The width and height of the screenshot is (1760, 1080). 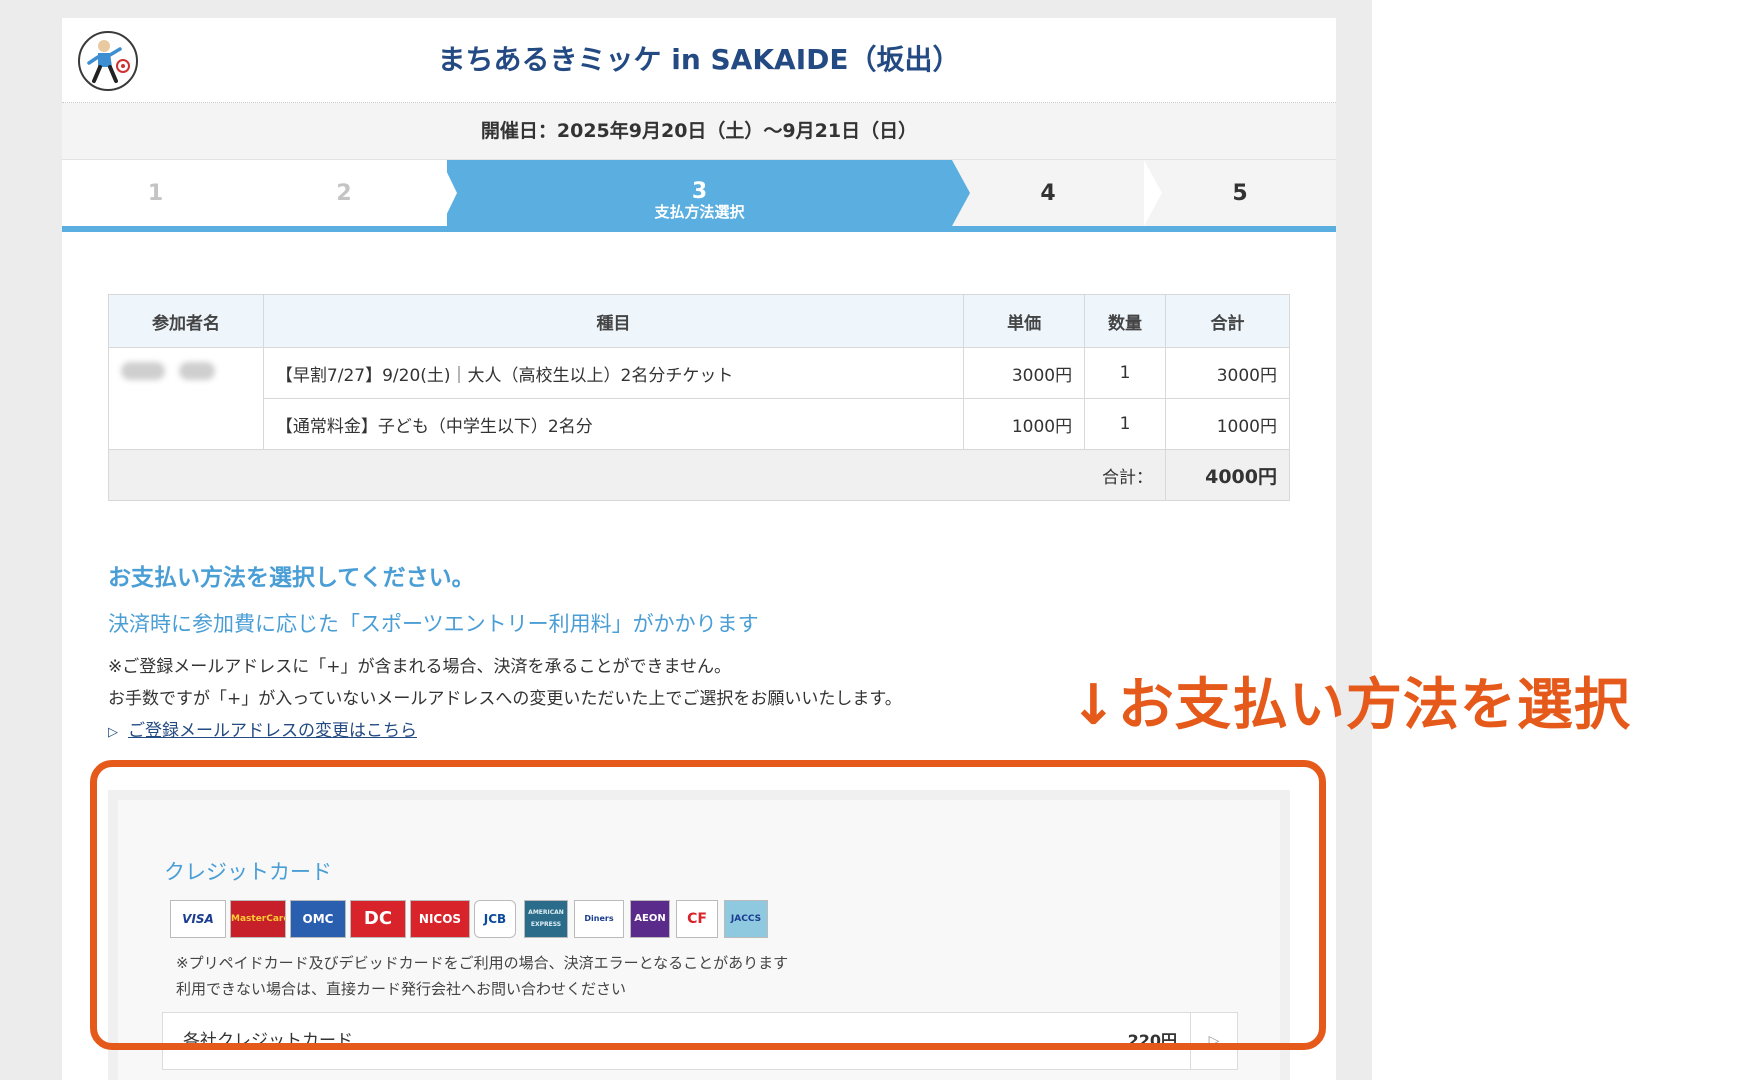 I want to click on row-total: 1000円, so click(x=1227, y=424).